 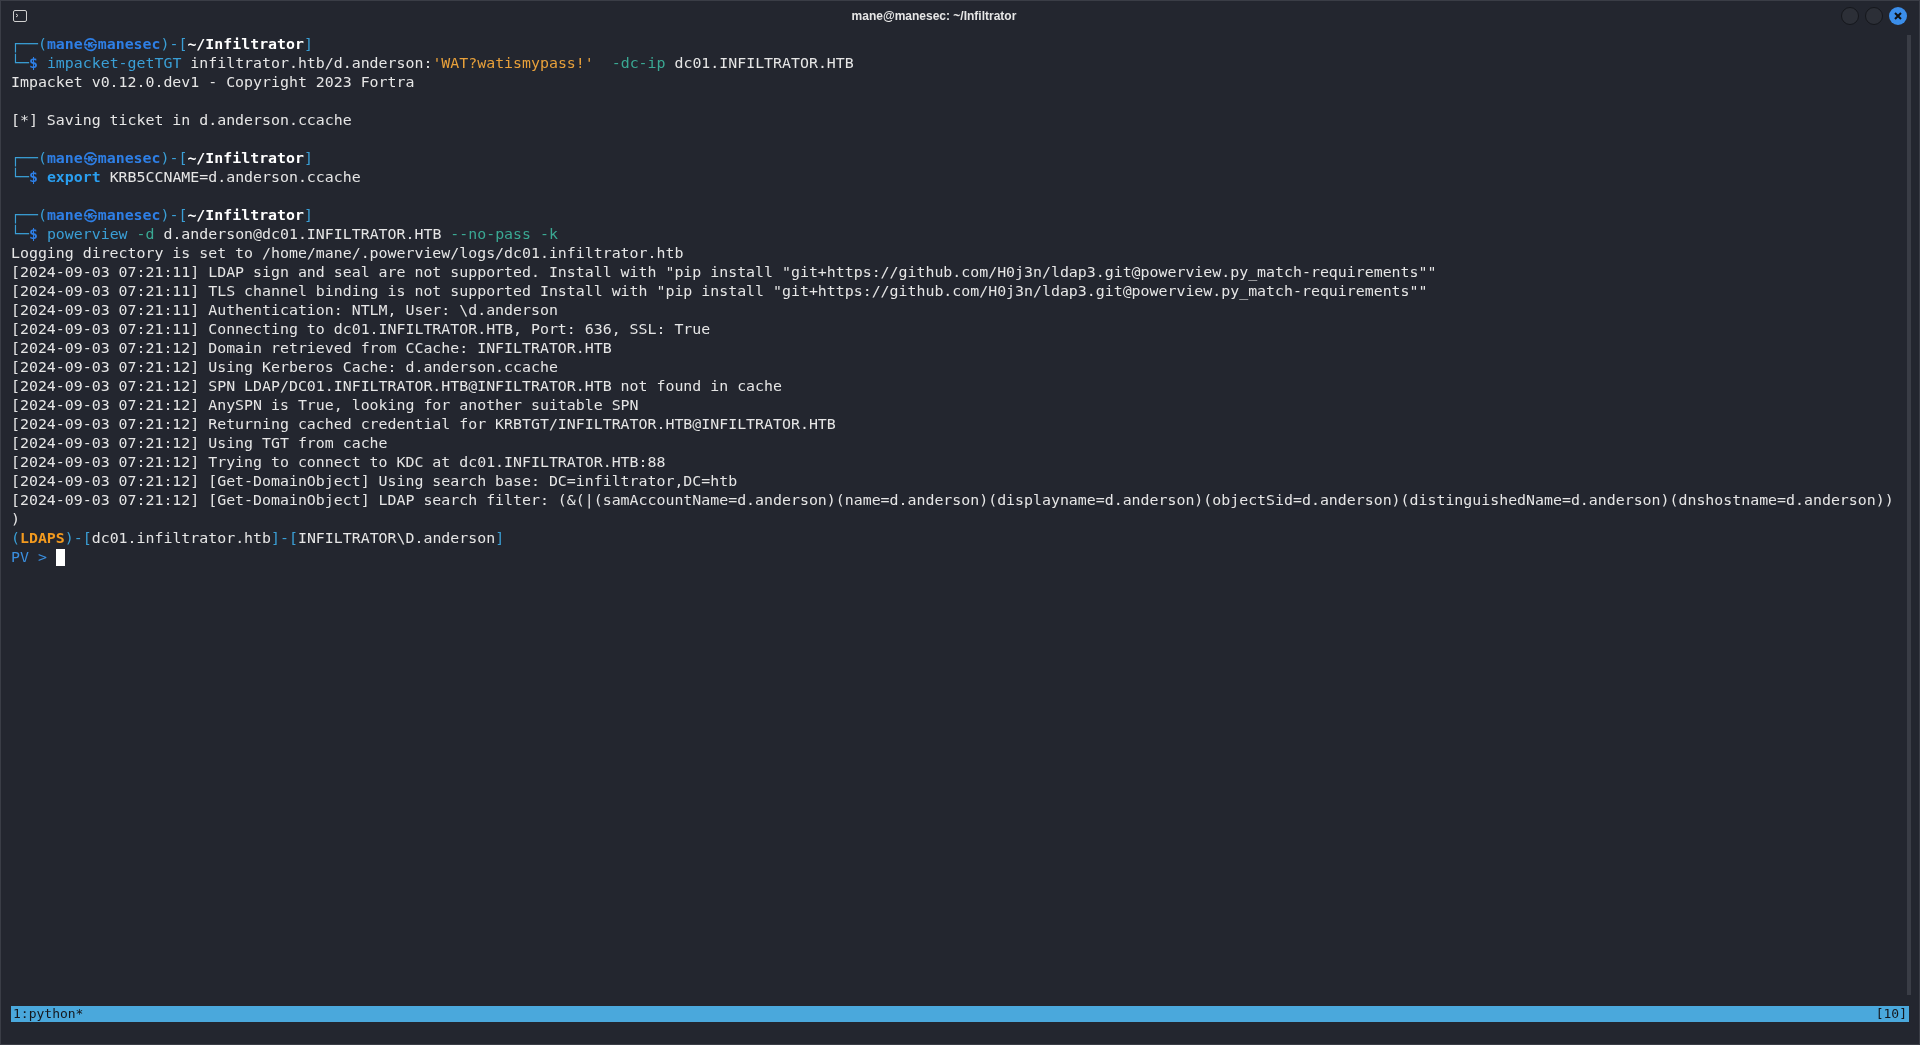 I want to click on terminal-icon, so click(x=20, y=16).